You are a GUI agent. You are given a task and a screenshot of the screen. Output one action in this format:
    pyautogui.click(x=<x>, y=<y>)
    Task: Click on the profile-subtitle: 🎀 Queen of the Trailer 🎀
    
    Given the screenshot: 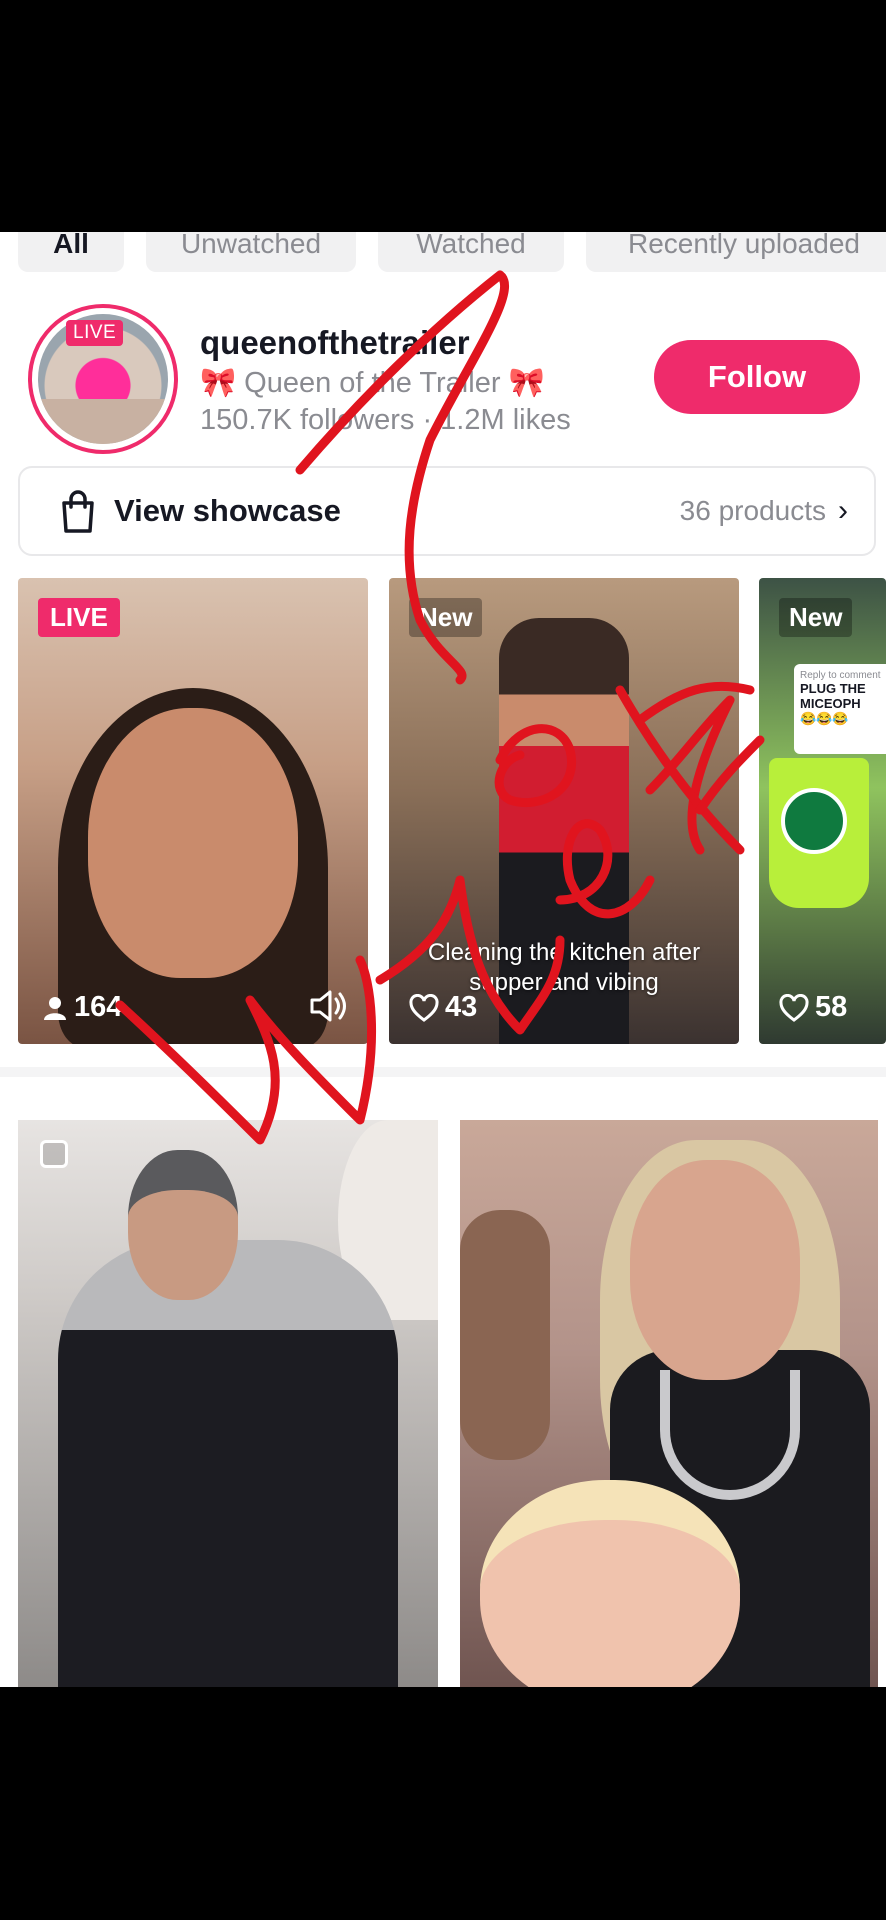 What is the action you would take?
    pyautogui.click(x=372, y=383)
    